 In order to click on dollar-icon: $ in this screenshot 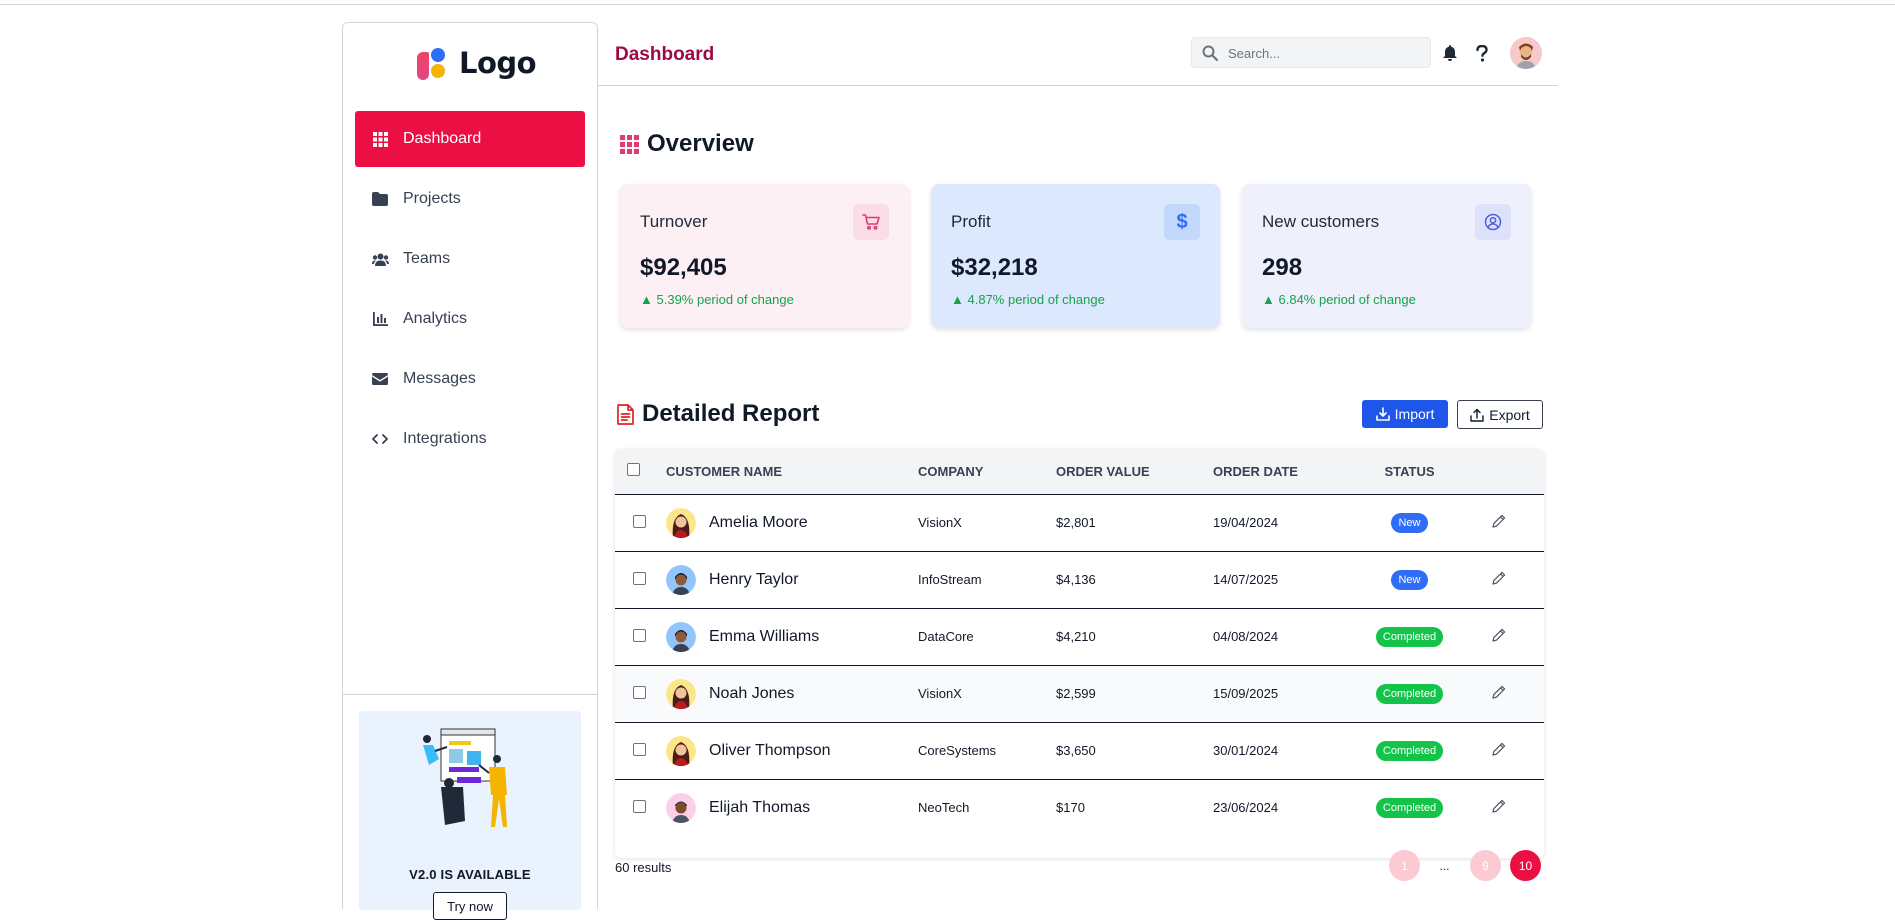, I will do `click(1182, 222)`.